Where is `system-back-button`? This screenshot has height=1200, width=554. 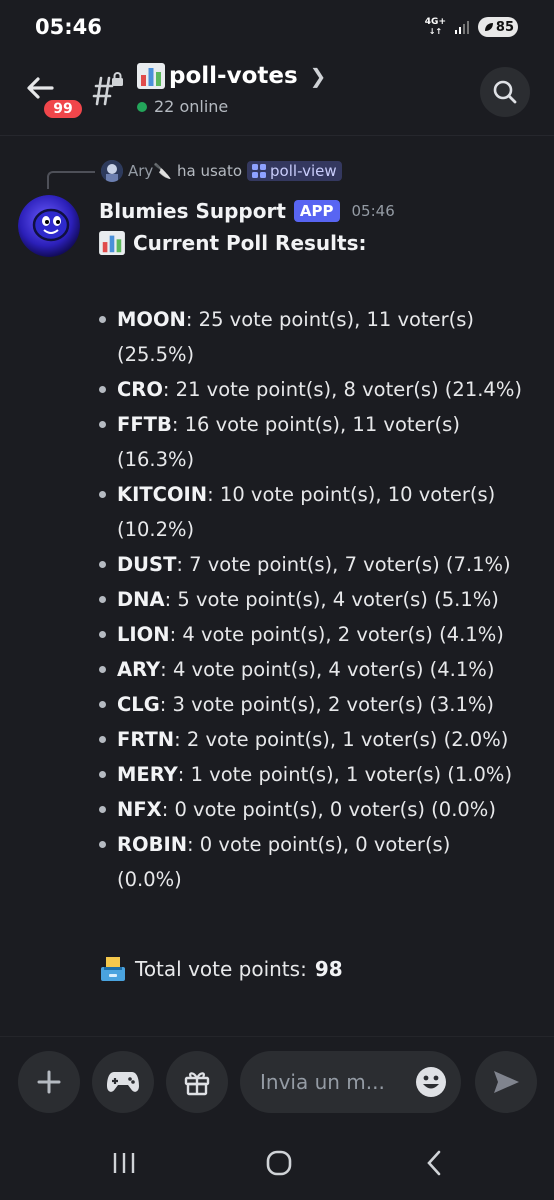
system-back-button is located at coordinates (434, 1163).